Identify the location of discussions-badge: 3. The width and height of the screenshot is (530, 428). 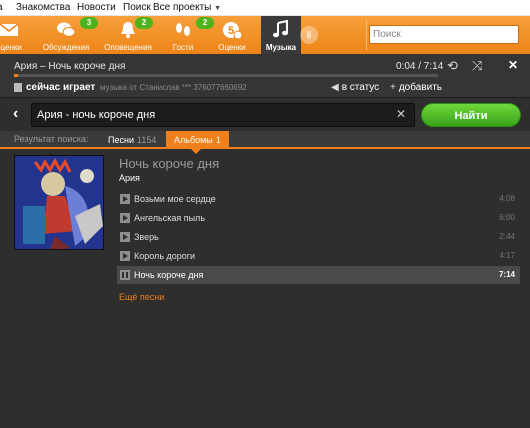
(89, 23).